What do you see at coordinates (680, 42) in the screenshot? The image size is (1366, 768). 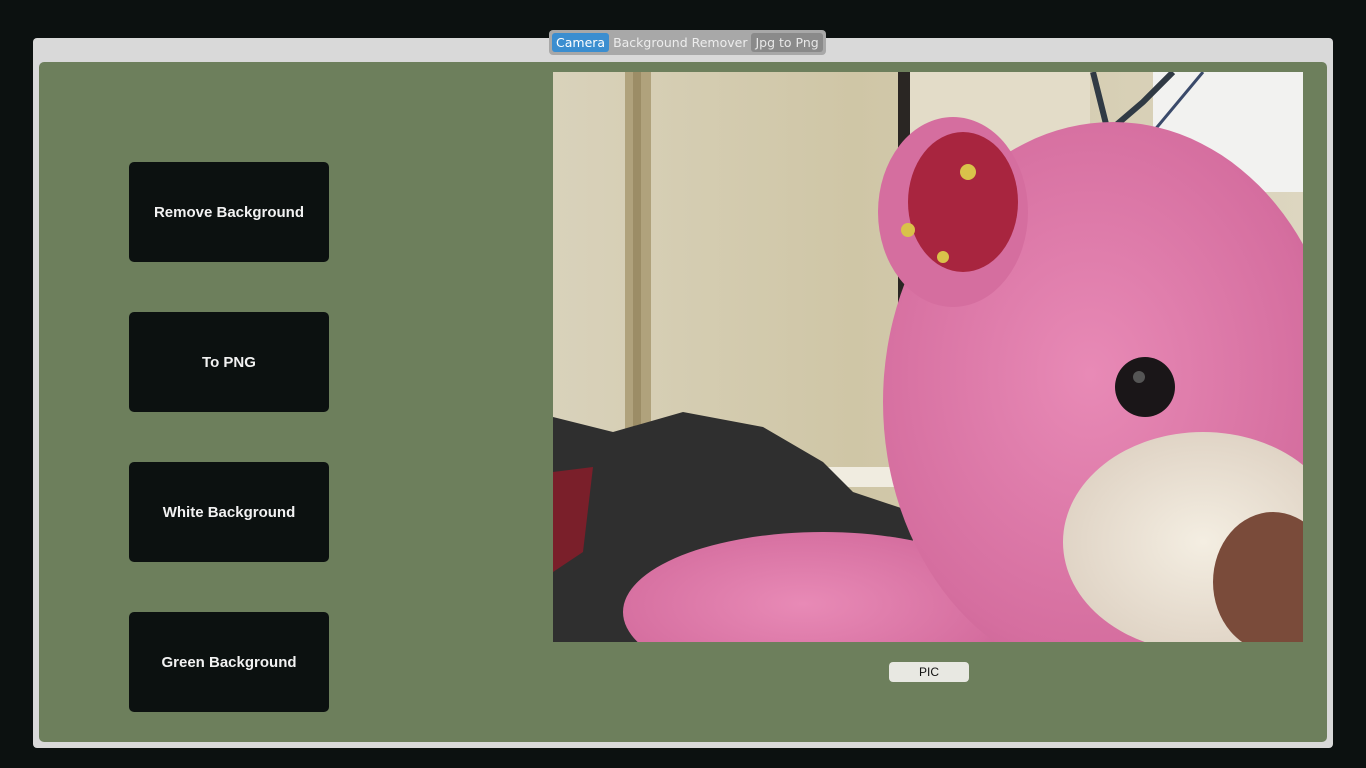 I see `tab-background-remover: Background Remover` at bounding box center [680, 42].